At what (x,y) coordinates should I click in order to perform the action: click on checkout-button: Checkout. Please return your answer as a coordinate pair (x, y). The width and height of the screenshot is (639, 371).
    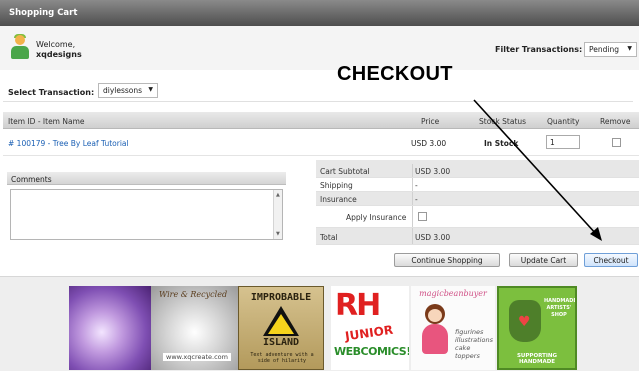
    Looking at the image, I should click on (611, 260).